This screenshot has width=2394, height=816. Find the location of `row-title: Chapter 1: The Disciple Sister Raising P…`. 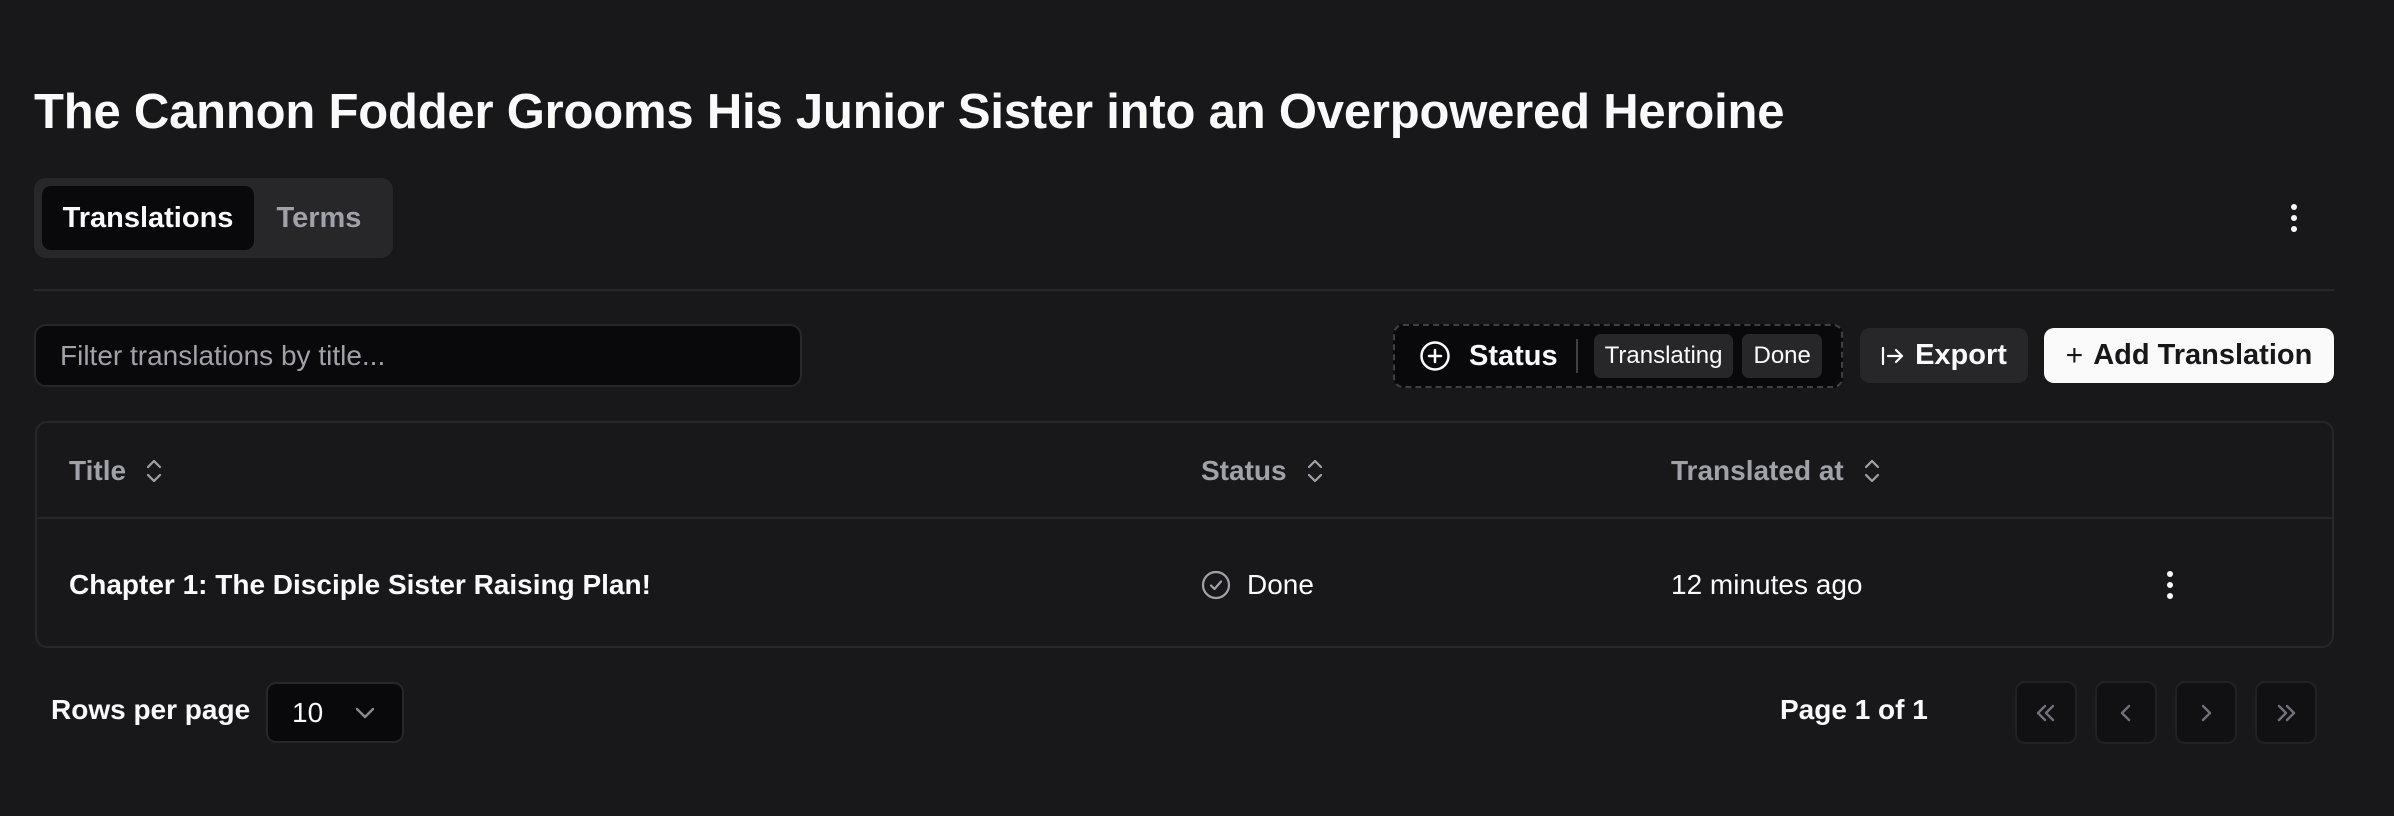

row-title: Chapter 1: The Disciple Sister Raising P… is located at coordinates (360, 583).